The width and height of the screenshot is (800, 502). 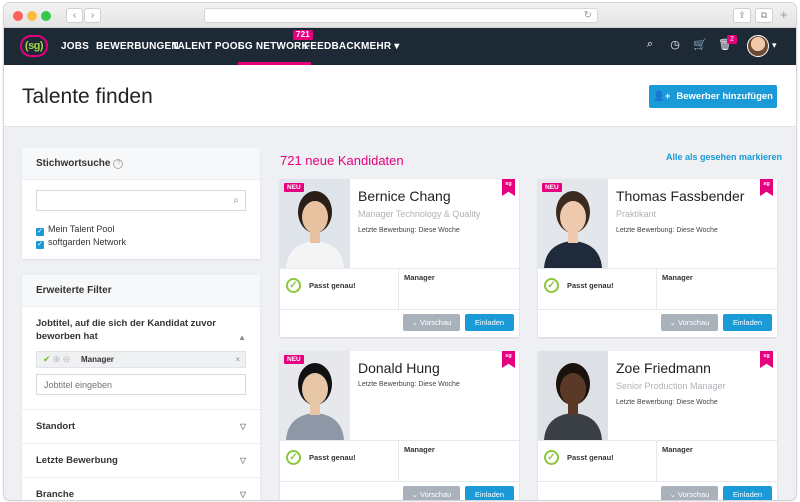 I want to click on candidate-role: Manager Technology & Quality, so click(x=419, y=214).